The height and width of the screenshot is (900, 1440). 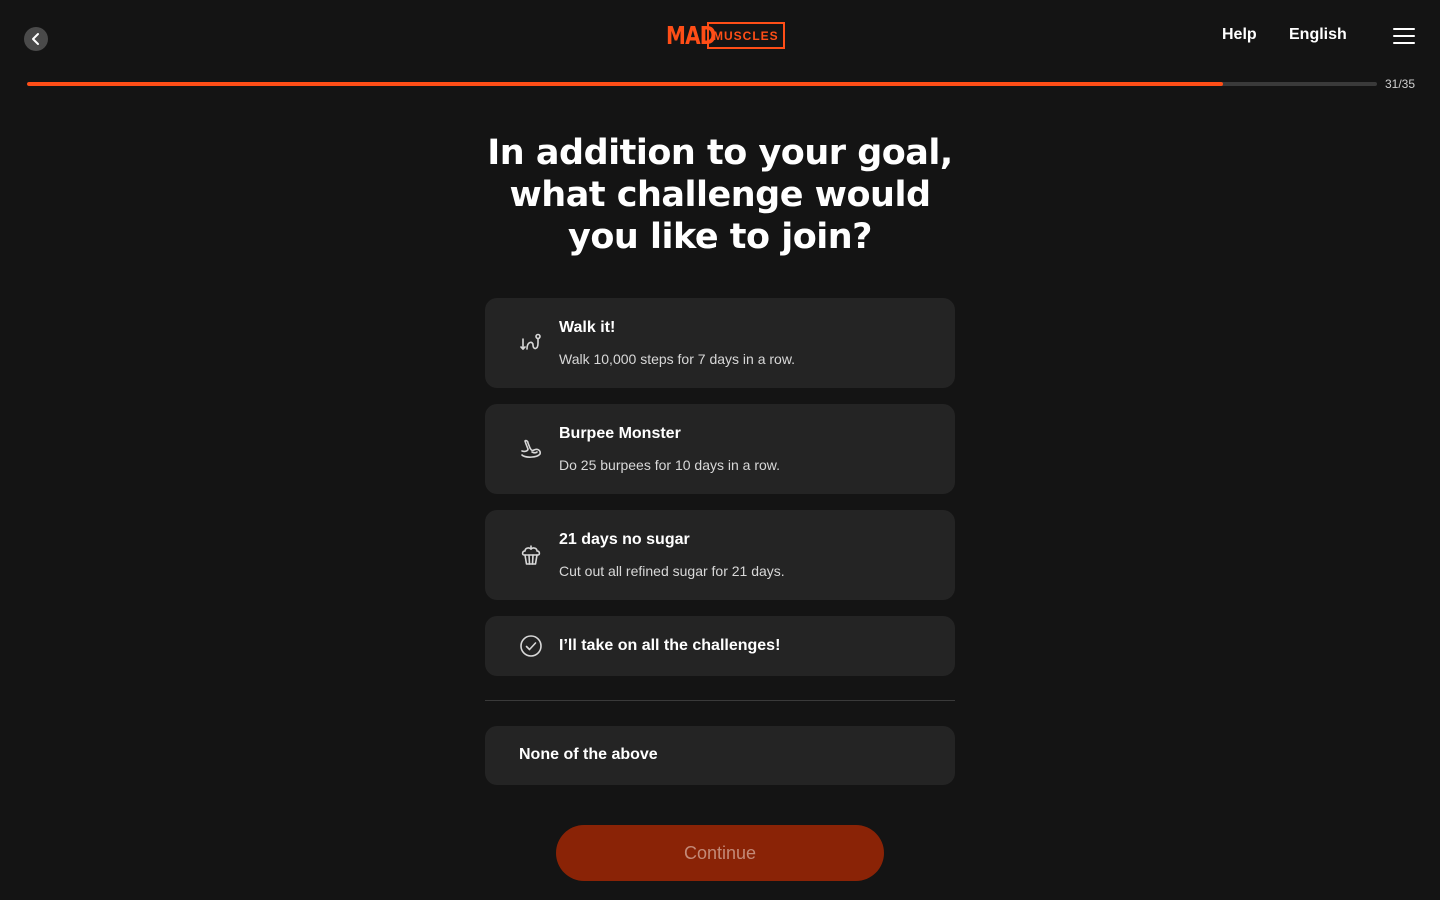 I want to click on progress-bar, so click(x=702, y=84).